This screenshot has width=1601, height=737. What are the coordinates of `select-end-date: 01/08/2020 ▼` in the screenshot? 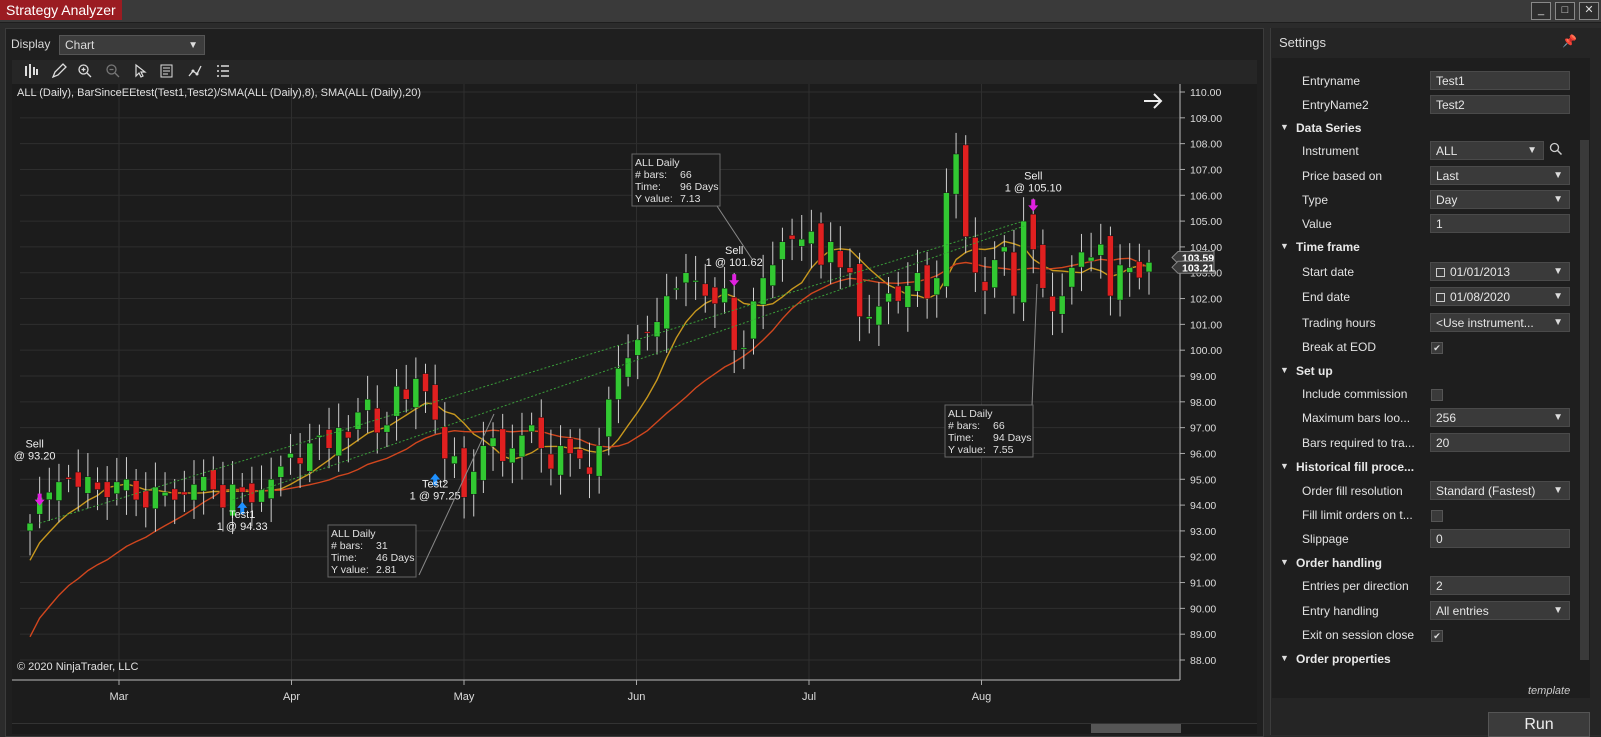 It's located at (1500, 296).